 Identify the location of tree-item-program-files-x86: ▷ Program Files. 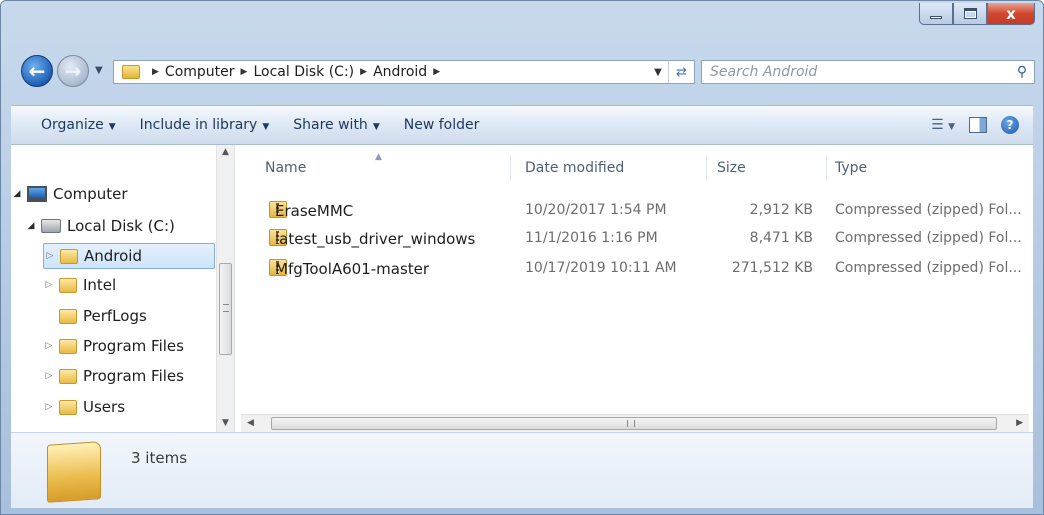
(129, 376).